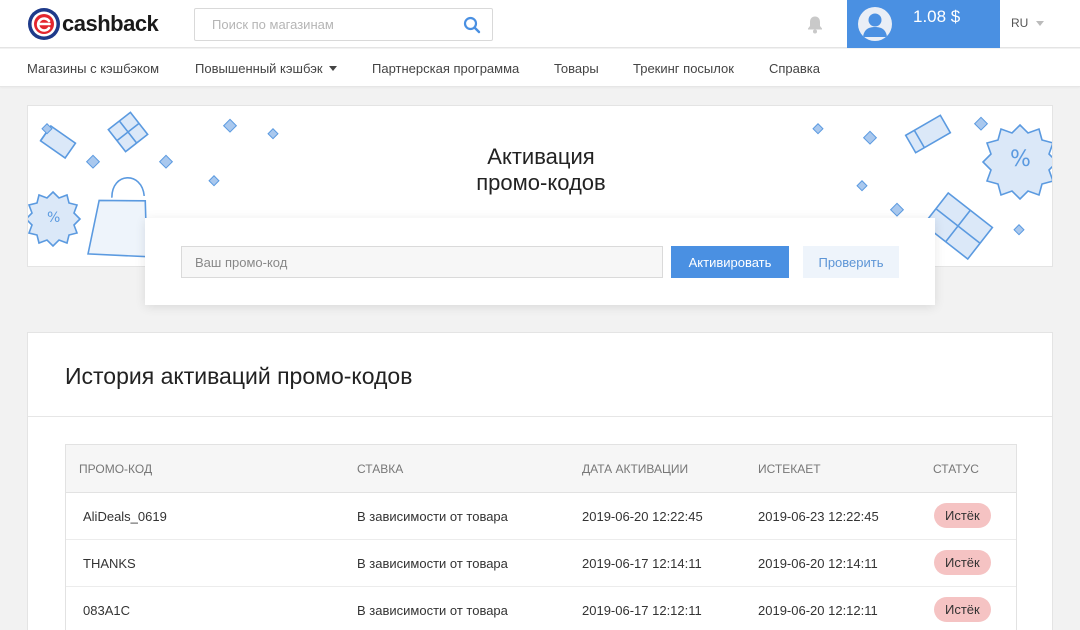 The height and width of the screenshot is (630, 1080). I want to click on column-header-code: Промо-код, so click(116, 469).